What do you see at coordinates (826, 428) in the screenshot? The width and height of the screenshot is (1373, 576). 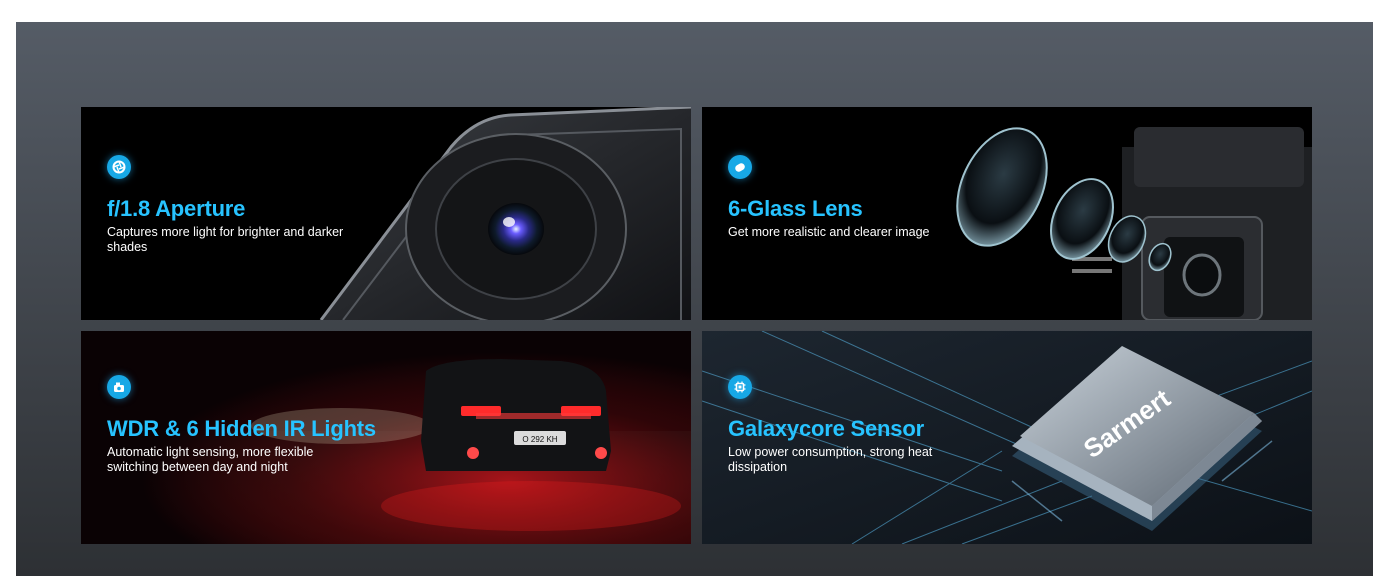 I see `feature-title: Galaxycore Sensor` at bounding box center [826, 428].